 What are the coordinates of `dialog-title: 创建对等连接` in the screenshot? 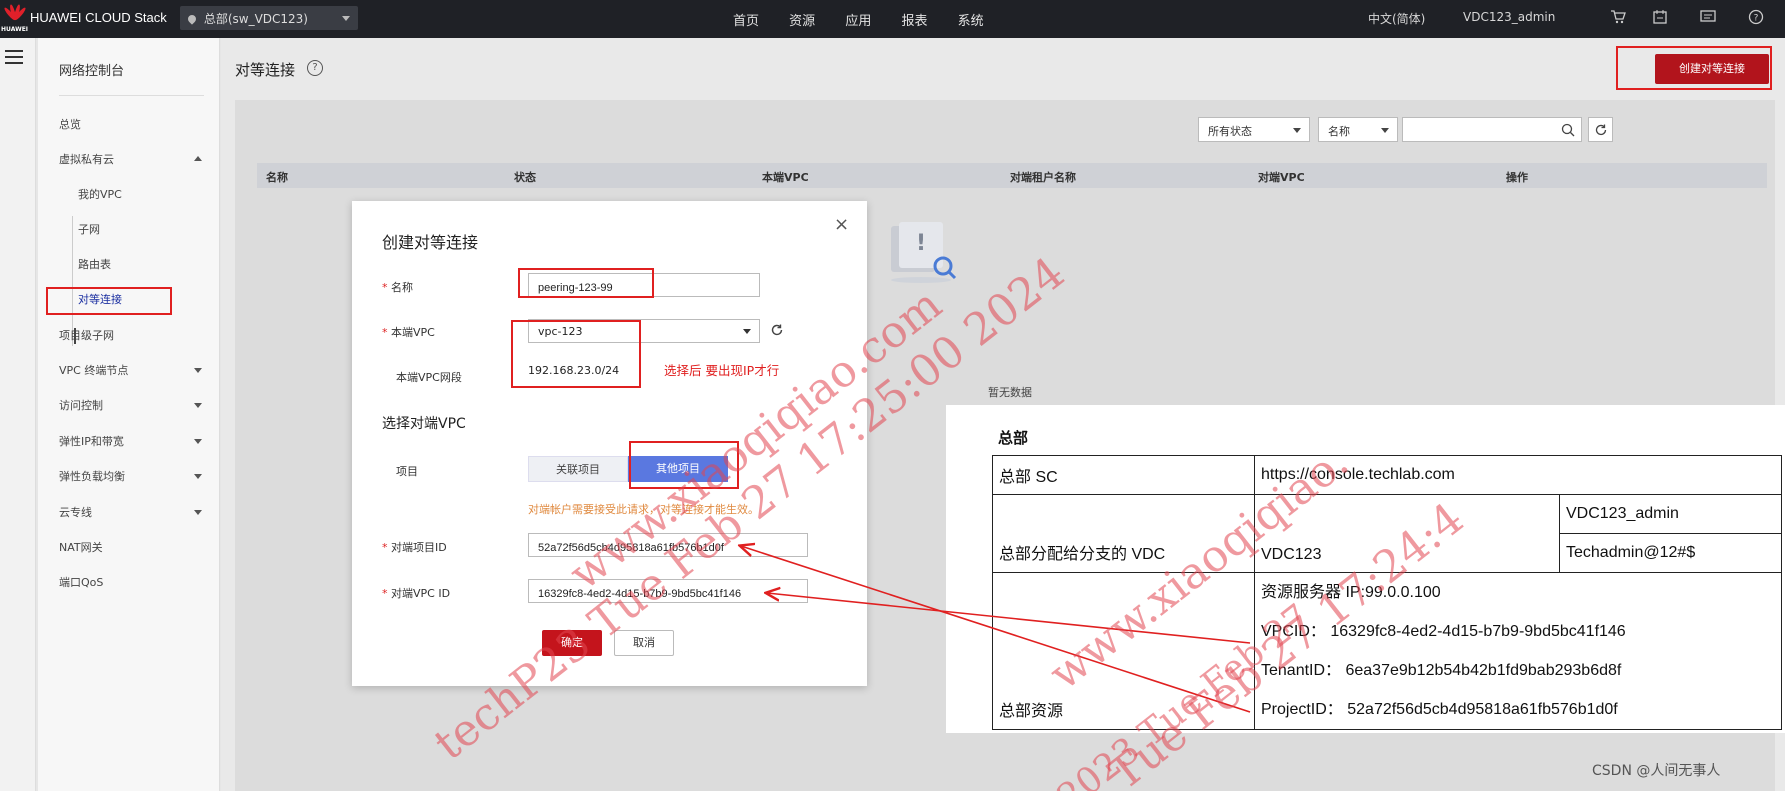 It's located at (430, 242).